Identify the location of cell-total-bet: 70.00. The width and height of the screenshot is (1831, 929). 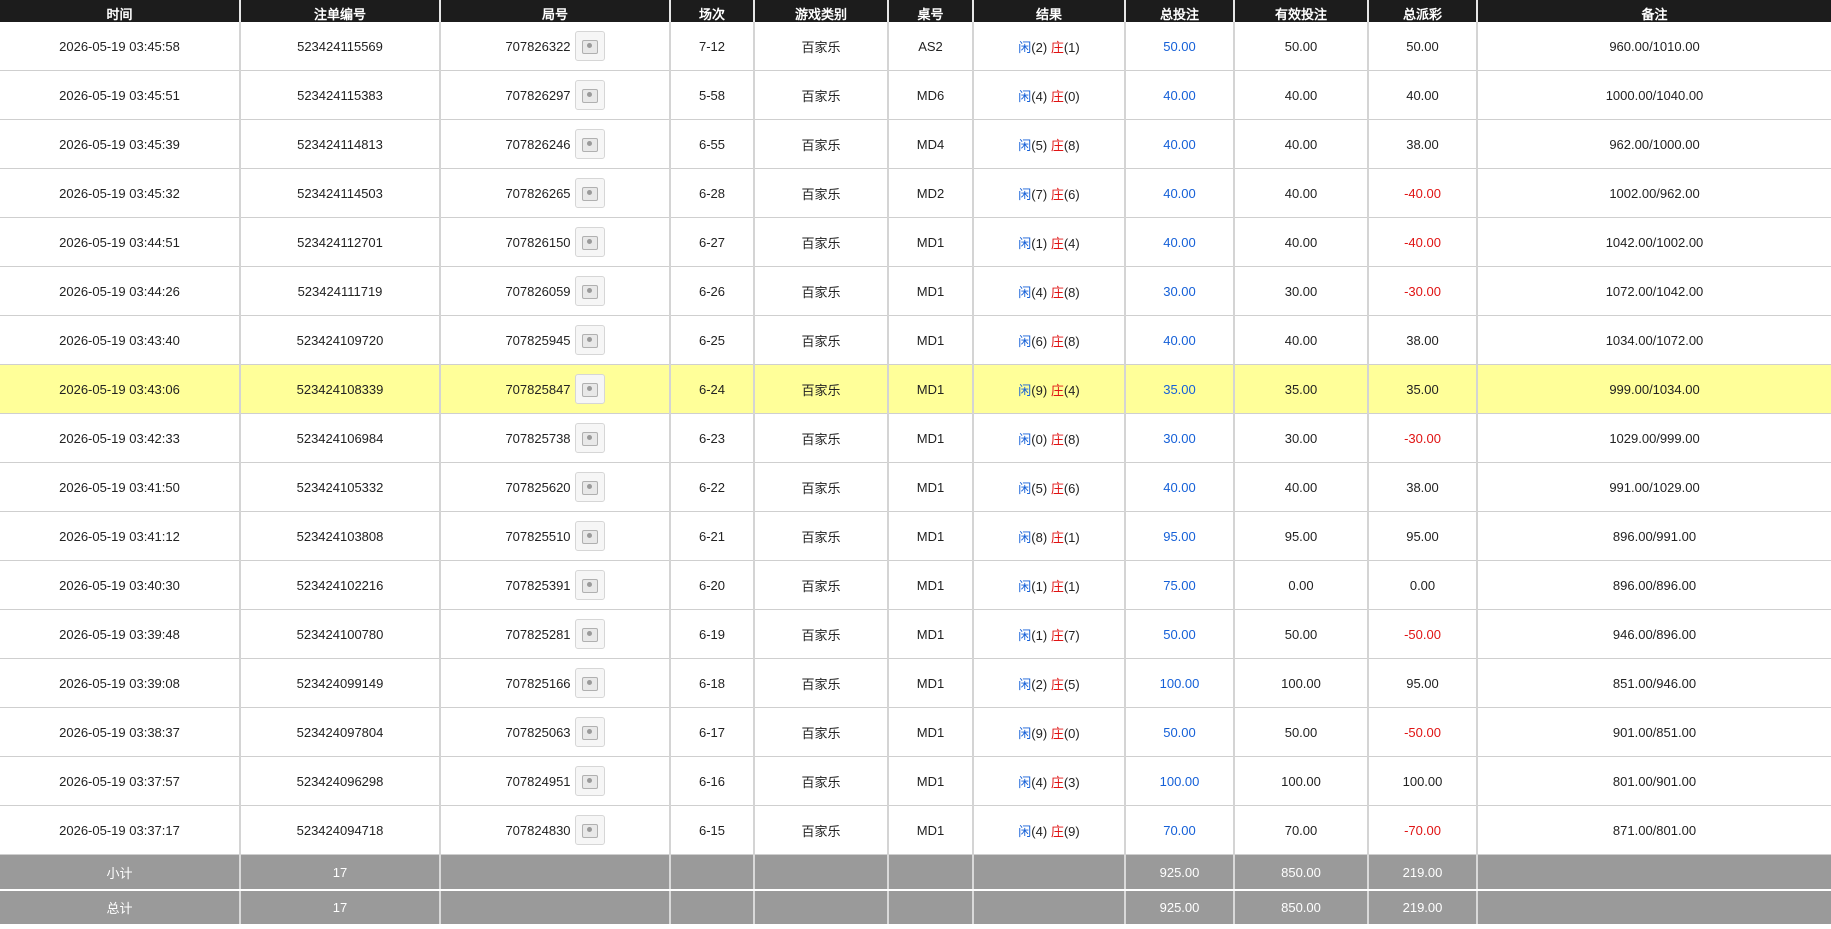
(1180, 830).